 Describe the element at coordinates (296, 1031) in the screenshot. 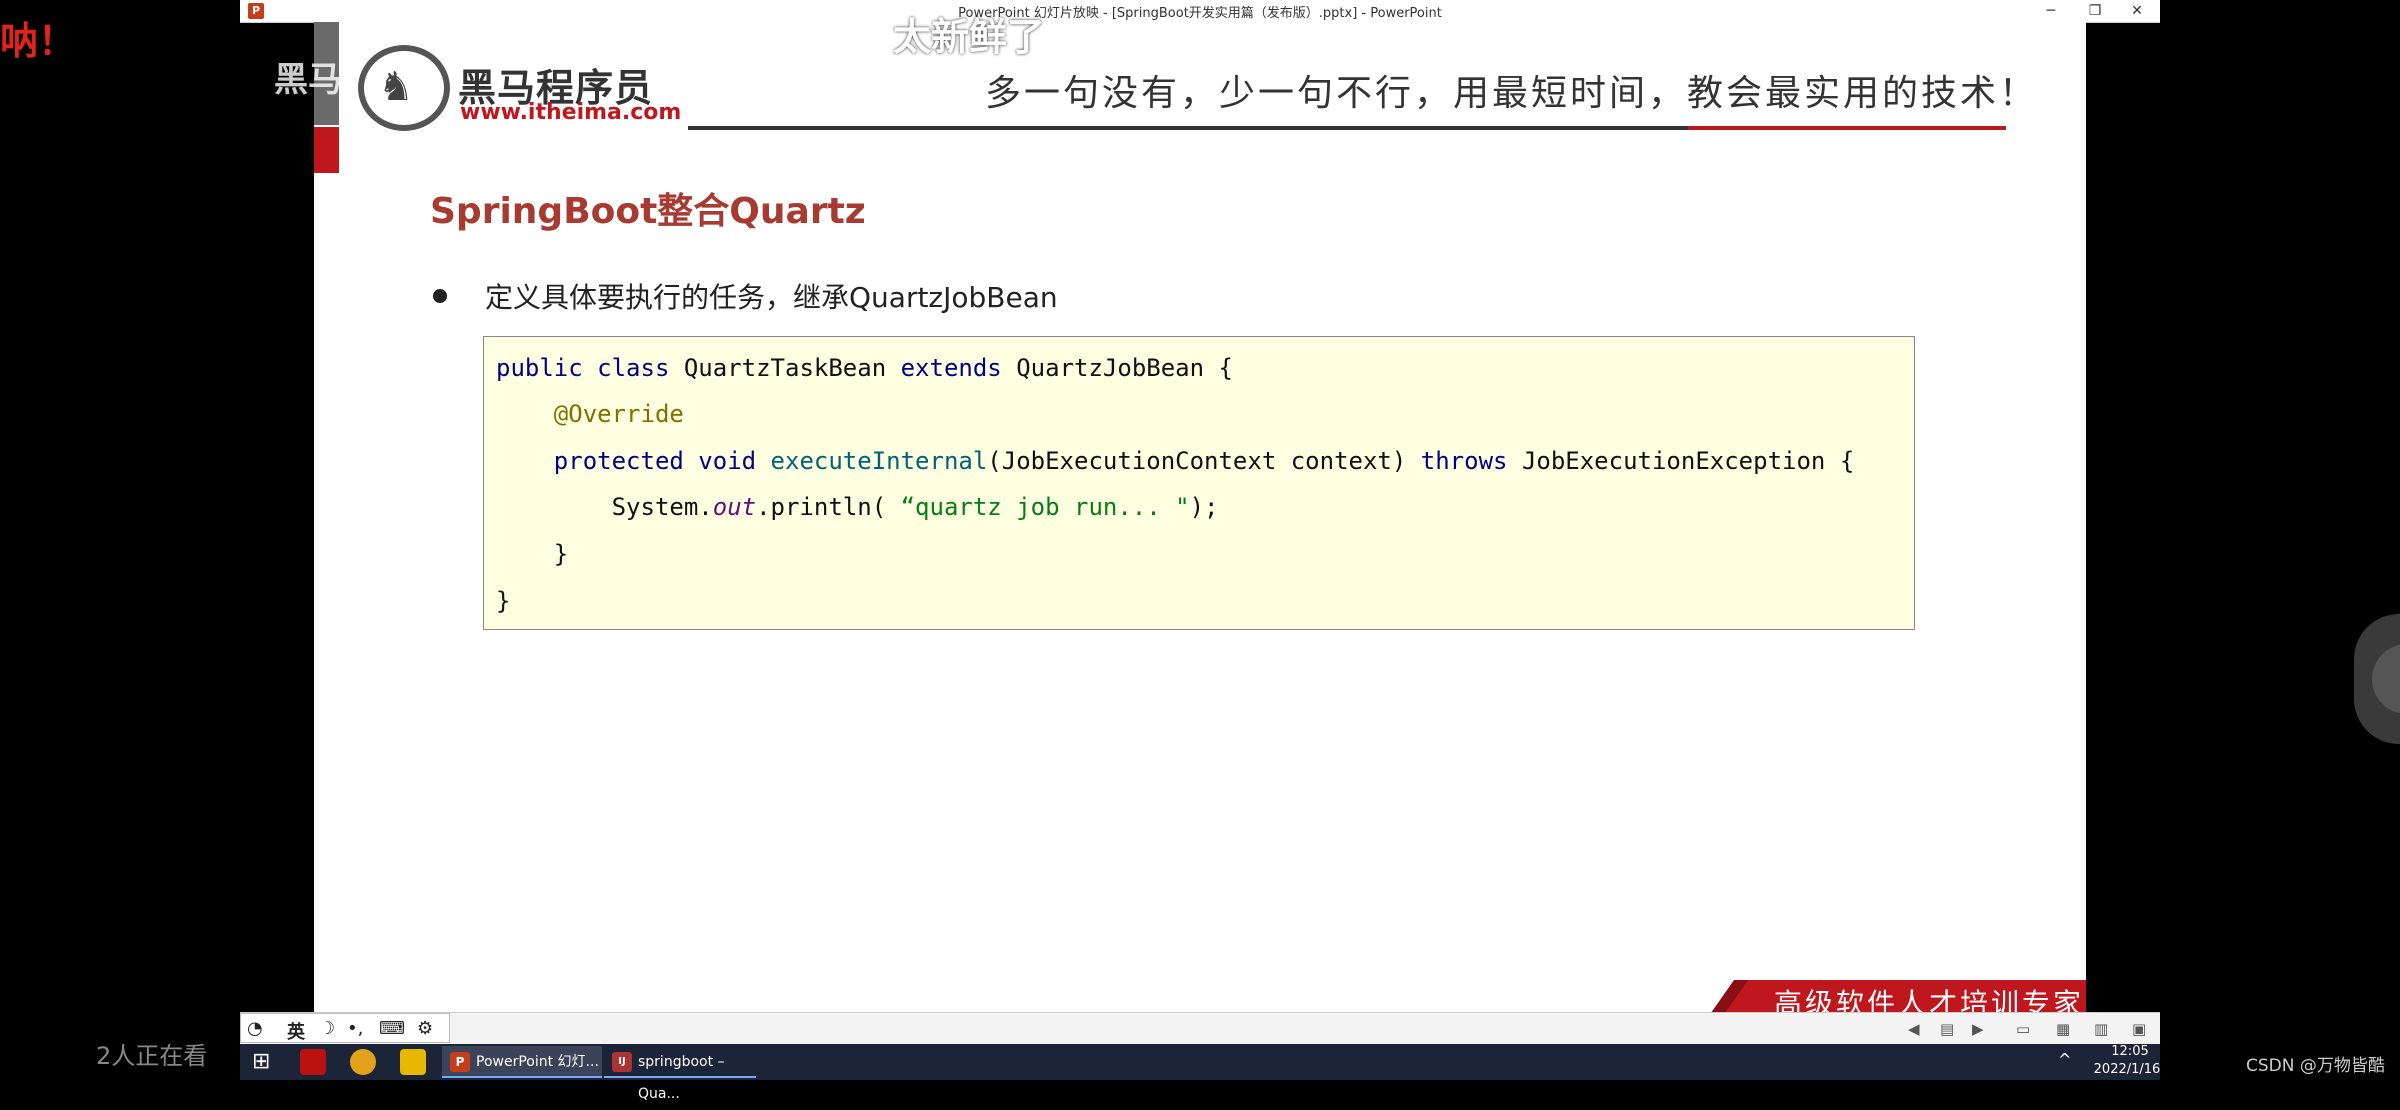

I see `ime-mode-toggle: 英` at that location.